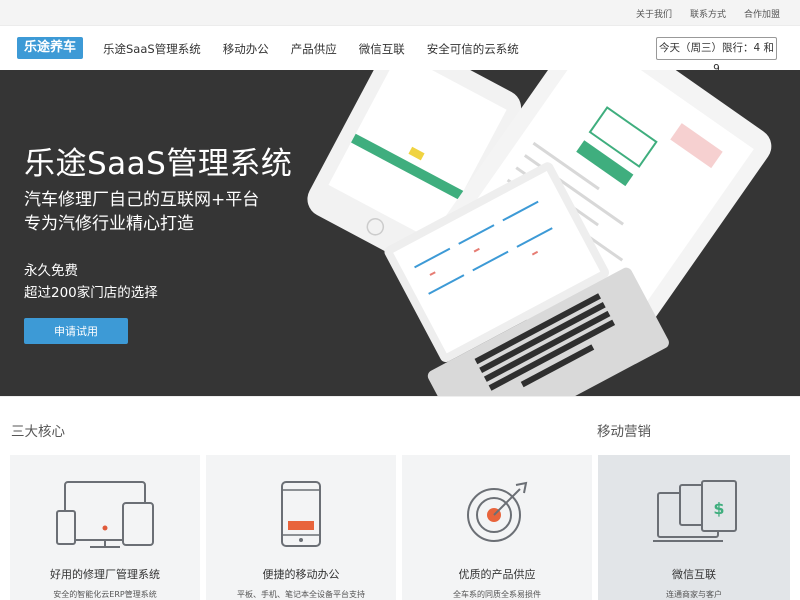 This screenshot has width=800, height=600. Describe the element at coordinates (91, 293) in the screenshot. I see `hero-free-line-2: 超过200家门店的选择` at that location.